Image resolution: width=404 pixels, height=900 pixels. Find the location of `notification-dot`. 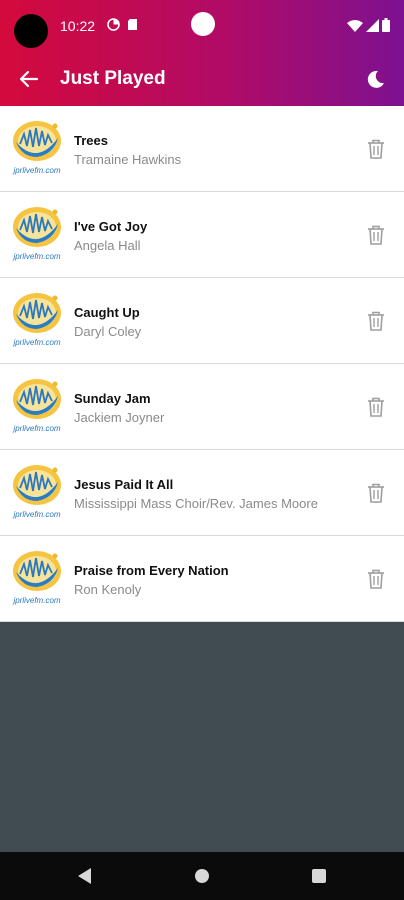

notification-dot is located at coordinates (203, 24).